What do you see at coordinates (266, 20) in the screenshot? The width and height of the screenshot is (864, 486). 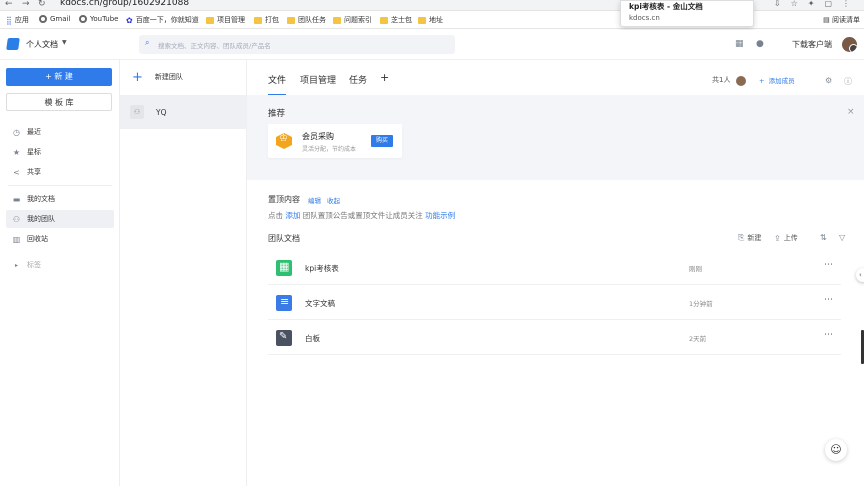 I see `bookmark-folder-pack: 打包` at bounding box center [266, 20].